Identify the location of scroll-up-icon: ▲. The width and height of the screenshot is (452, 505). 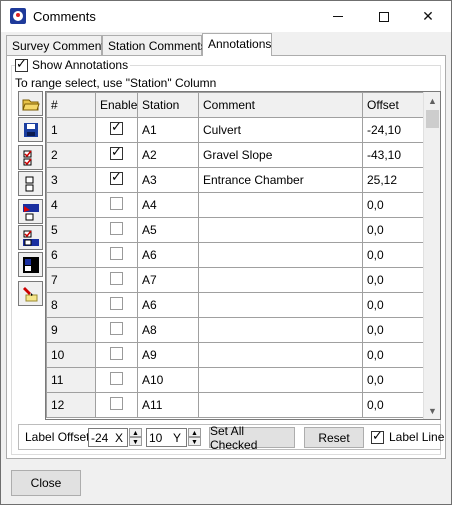
(432, 100).